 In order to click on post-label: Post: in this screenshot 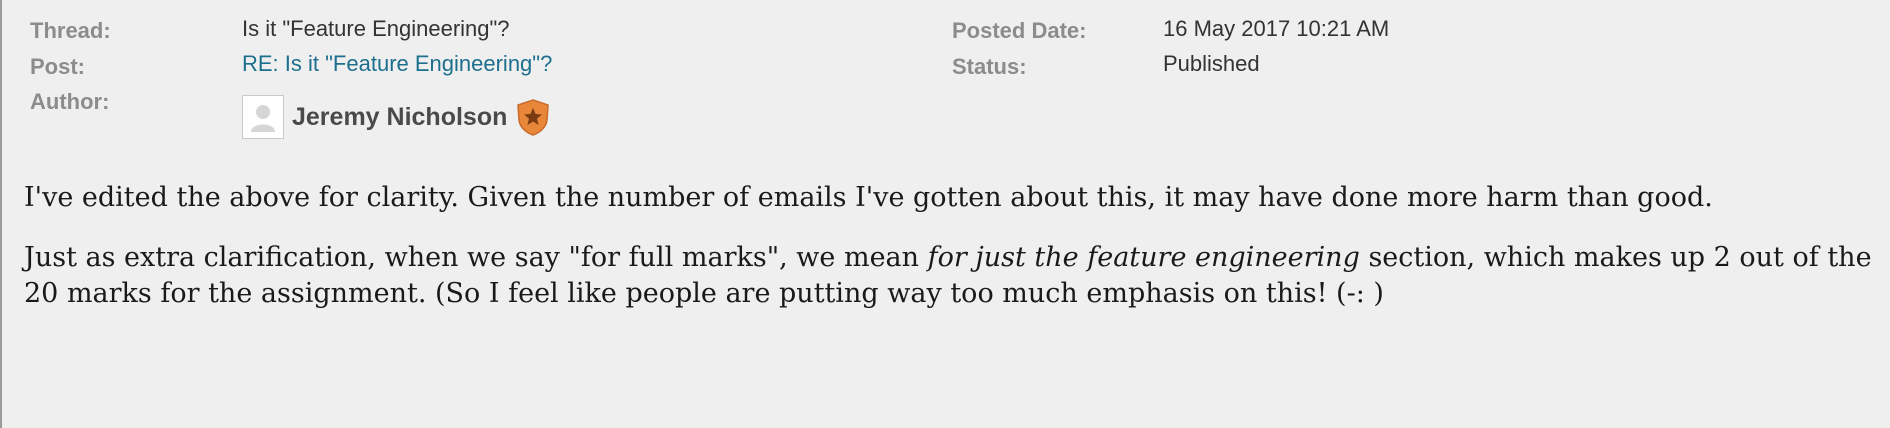, I will do `click(57, 66)`.